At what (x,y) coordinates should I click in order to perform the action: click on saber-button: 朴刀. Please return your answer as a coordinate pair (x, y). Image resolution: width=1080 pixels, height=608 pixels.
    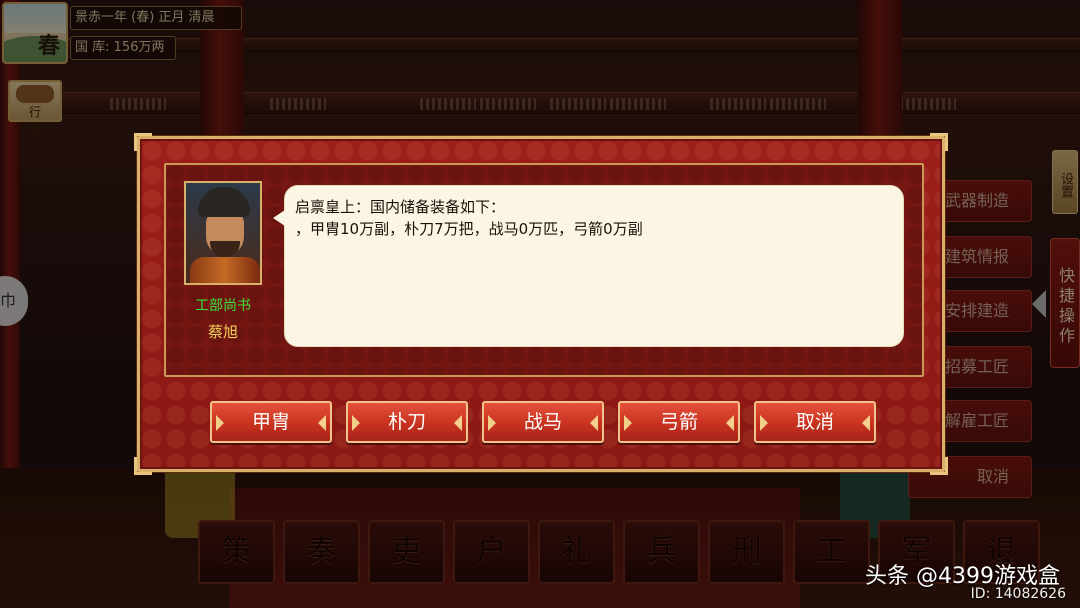
    Looking at the image, I should click on (407, 422).